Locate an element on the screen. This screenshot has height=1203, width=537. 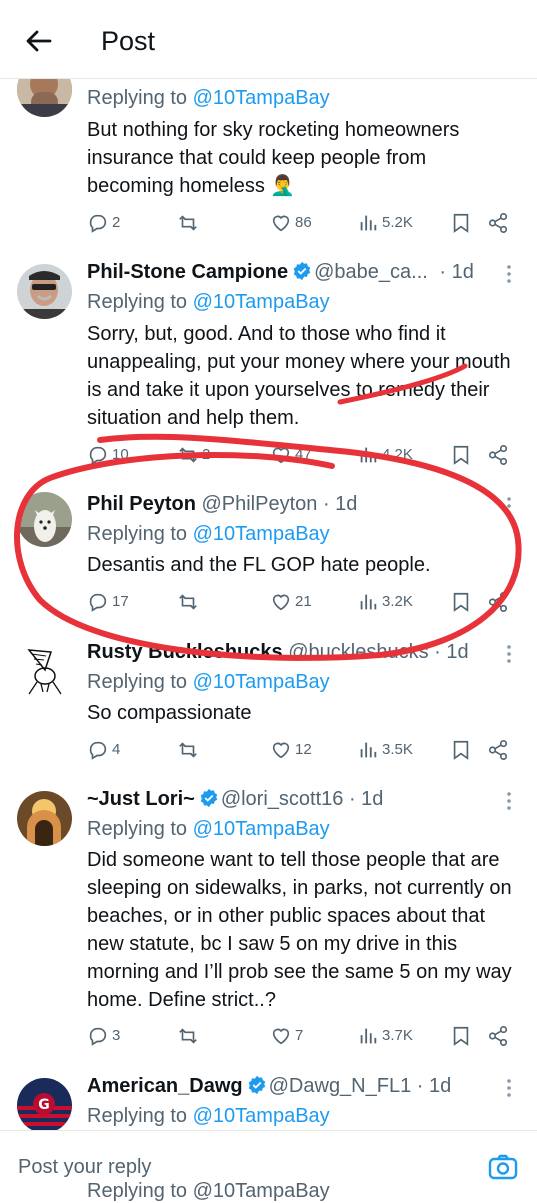
author-row: American_Dawg @Dawg_N_FL1 · 1d is located at coordinates (307, 1086).